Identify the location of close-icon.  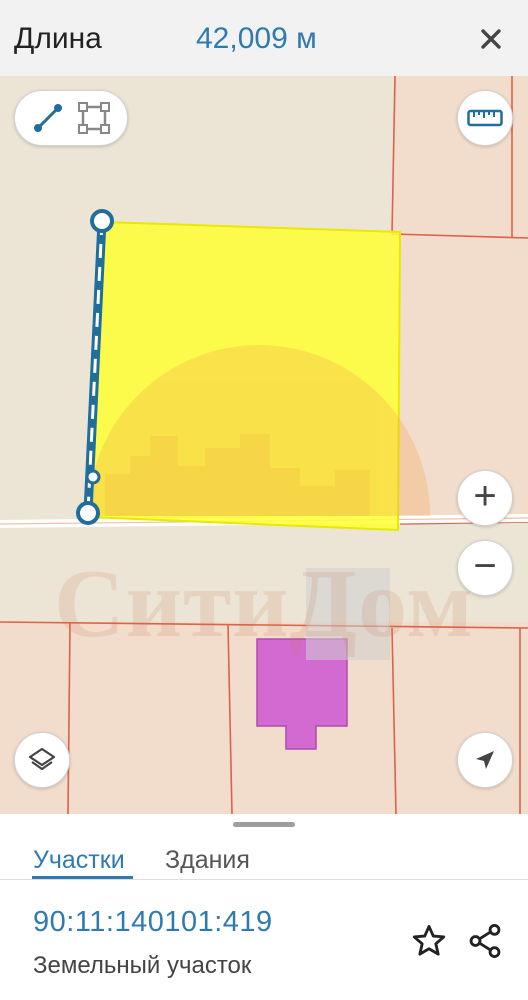
(491, 39).